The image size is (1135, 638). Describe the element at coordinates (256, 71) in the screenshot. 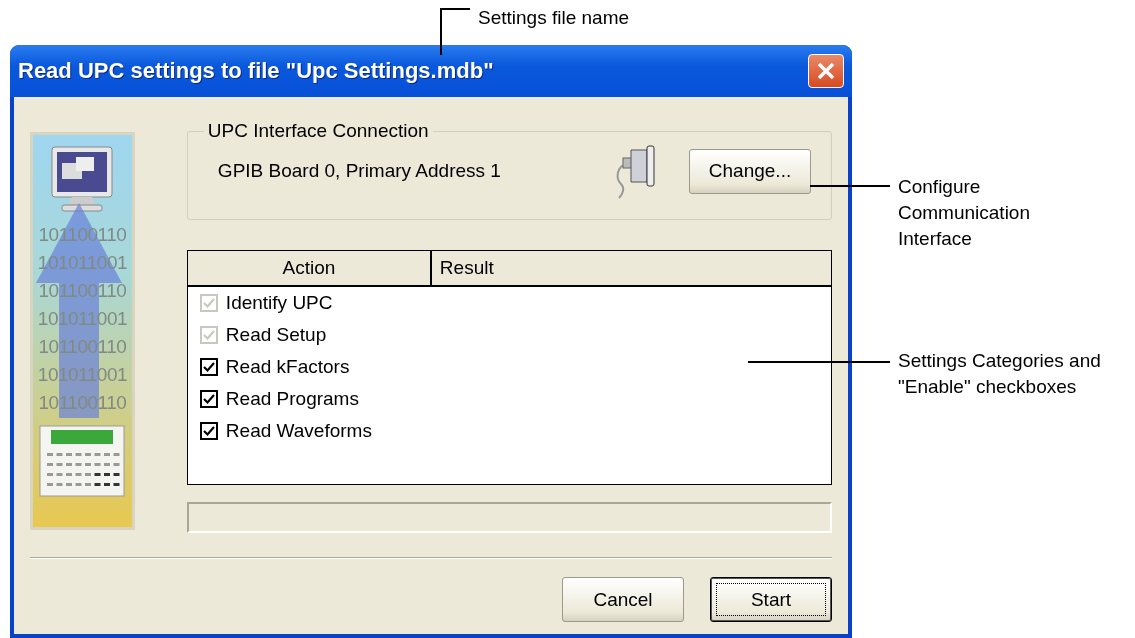

I see `window-title: Read UPC settings to file "Upc Settings.mdb"` at that location.